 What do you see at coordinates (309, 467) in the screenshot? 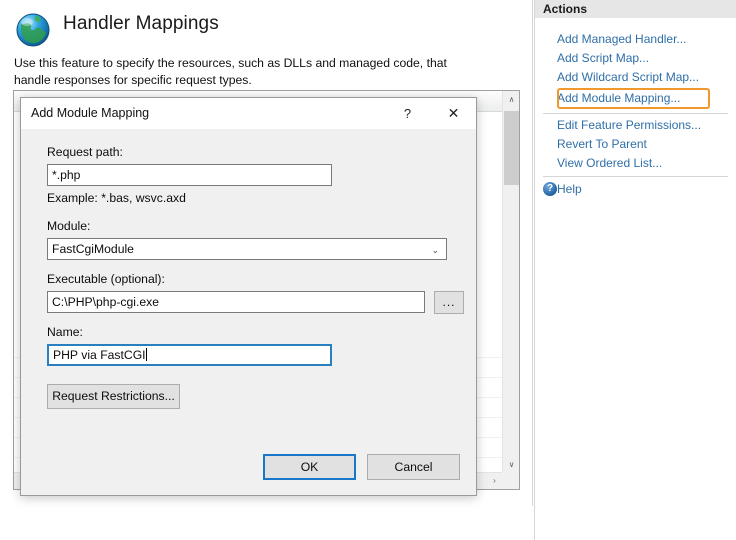
I see `ok-button: OK` at bounding box center [309, 467].